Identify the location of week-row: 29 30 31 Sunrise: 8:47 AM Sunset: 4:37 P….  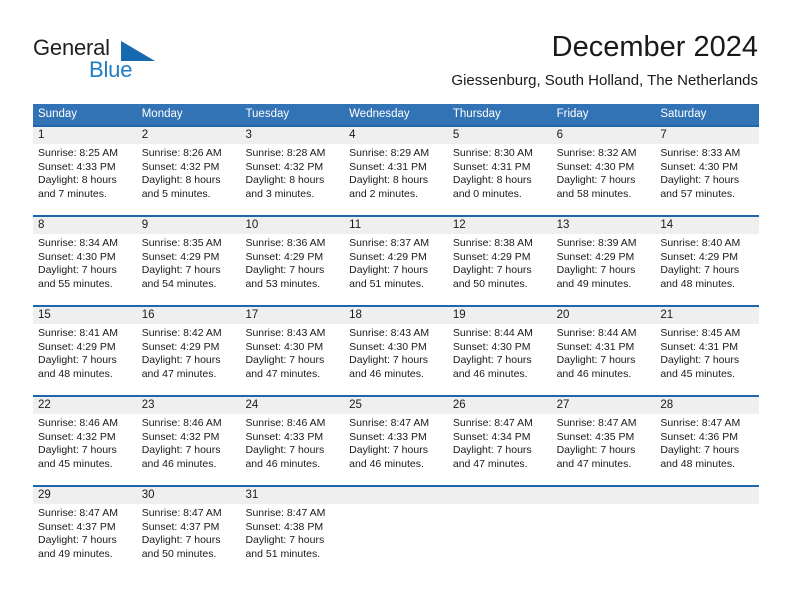
(396, 530).